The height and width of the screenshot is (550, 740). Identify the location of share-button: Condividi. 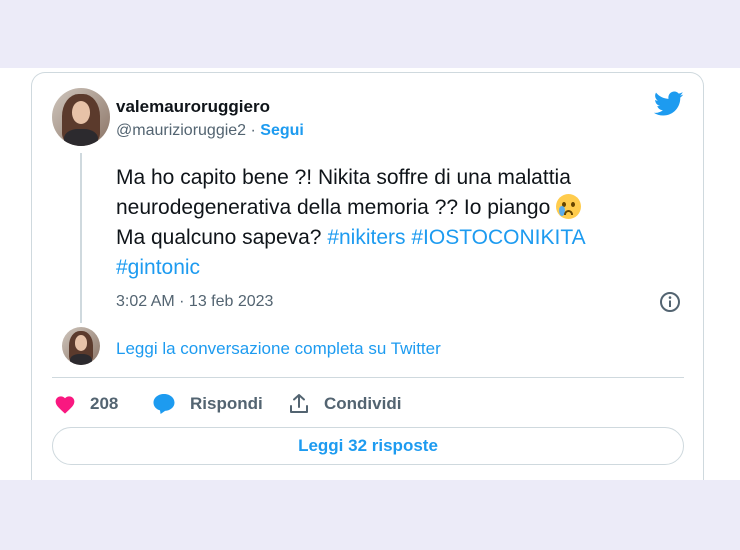
(344, 404).